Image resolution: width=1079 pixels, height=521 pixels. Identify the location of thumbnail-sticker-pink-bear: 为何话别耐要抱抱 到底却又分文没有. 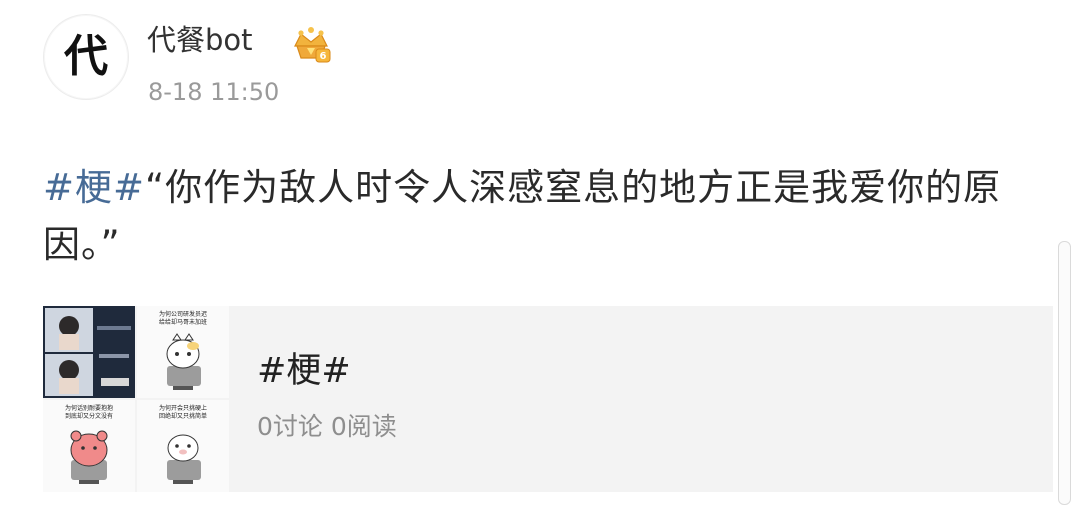
(89, 446).